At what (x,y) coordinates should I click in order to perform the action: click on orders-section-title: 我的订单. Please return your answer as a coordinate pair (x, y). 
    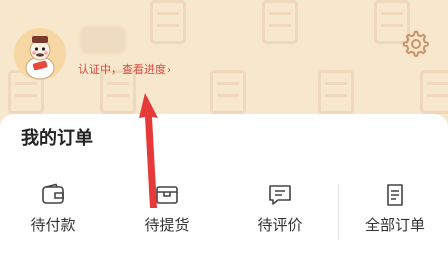
    Looking at the image, I should click on (57, 138).